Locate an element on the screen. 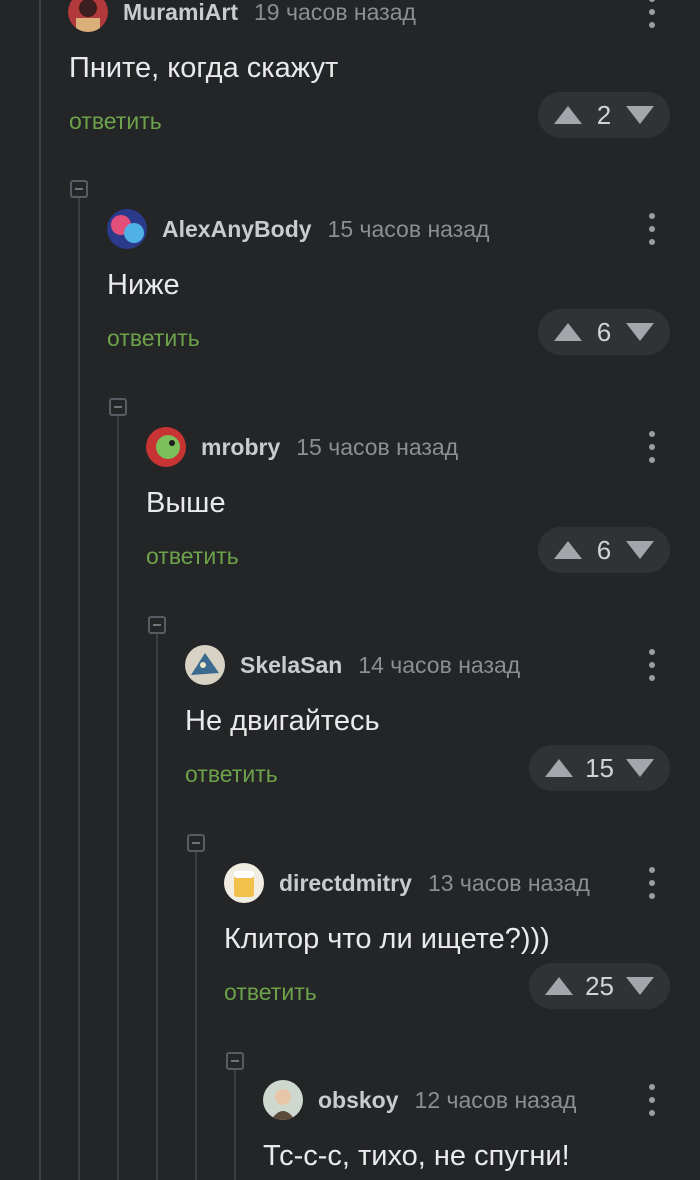 The width and height of the screenshot is (700, 1180). vote-score: 15 is located at coordinates (599, 767).